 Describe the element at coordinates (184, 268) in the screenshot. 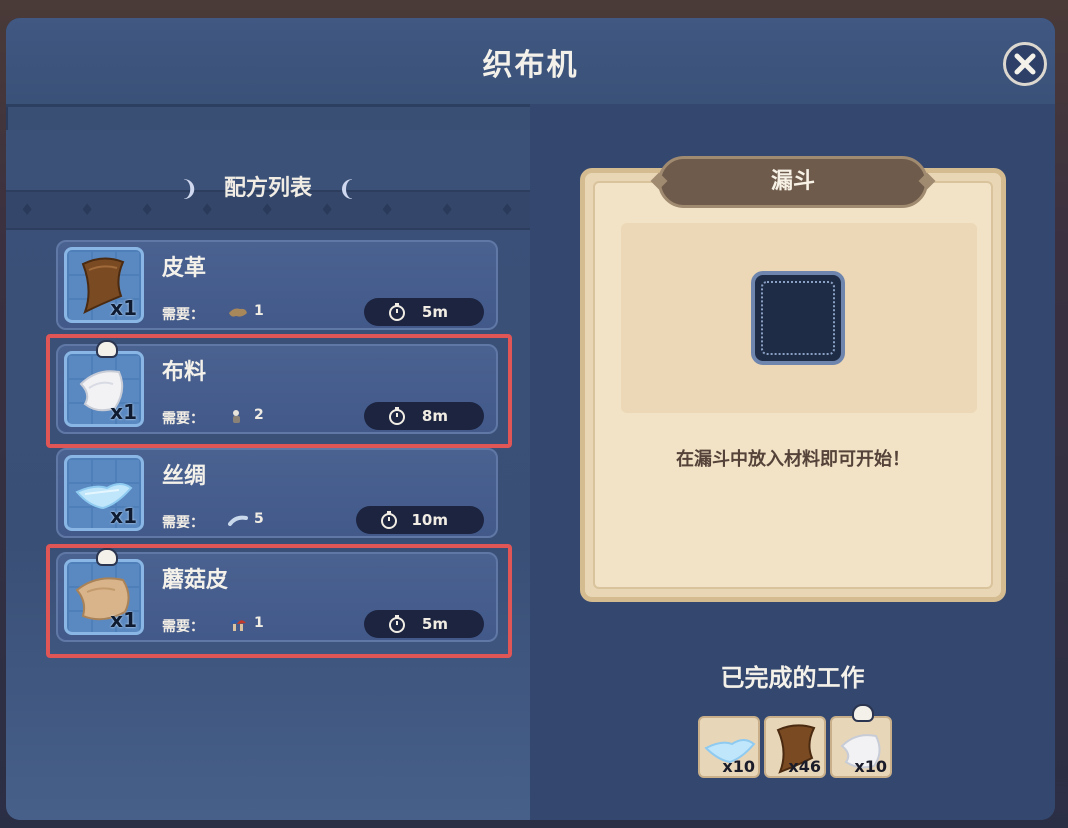

I see `recipe-name: 皮革` at that location.